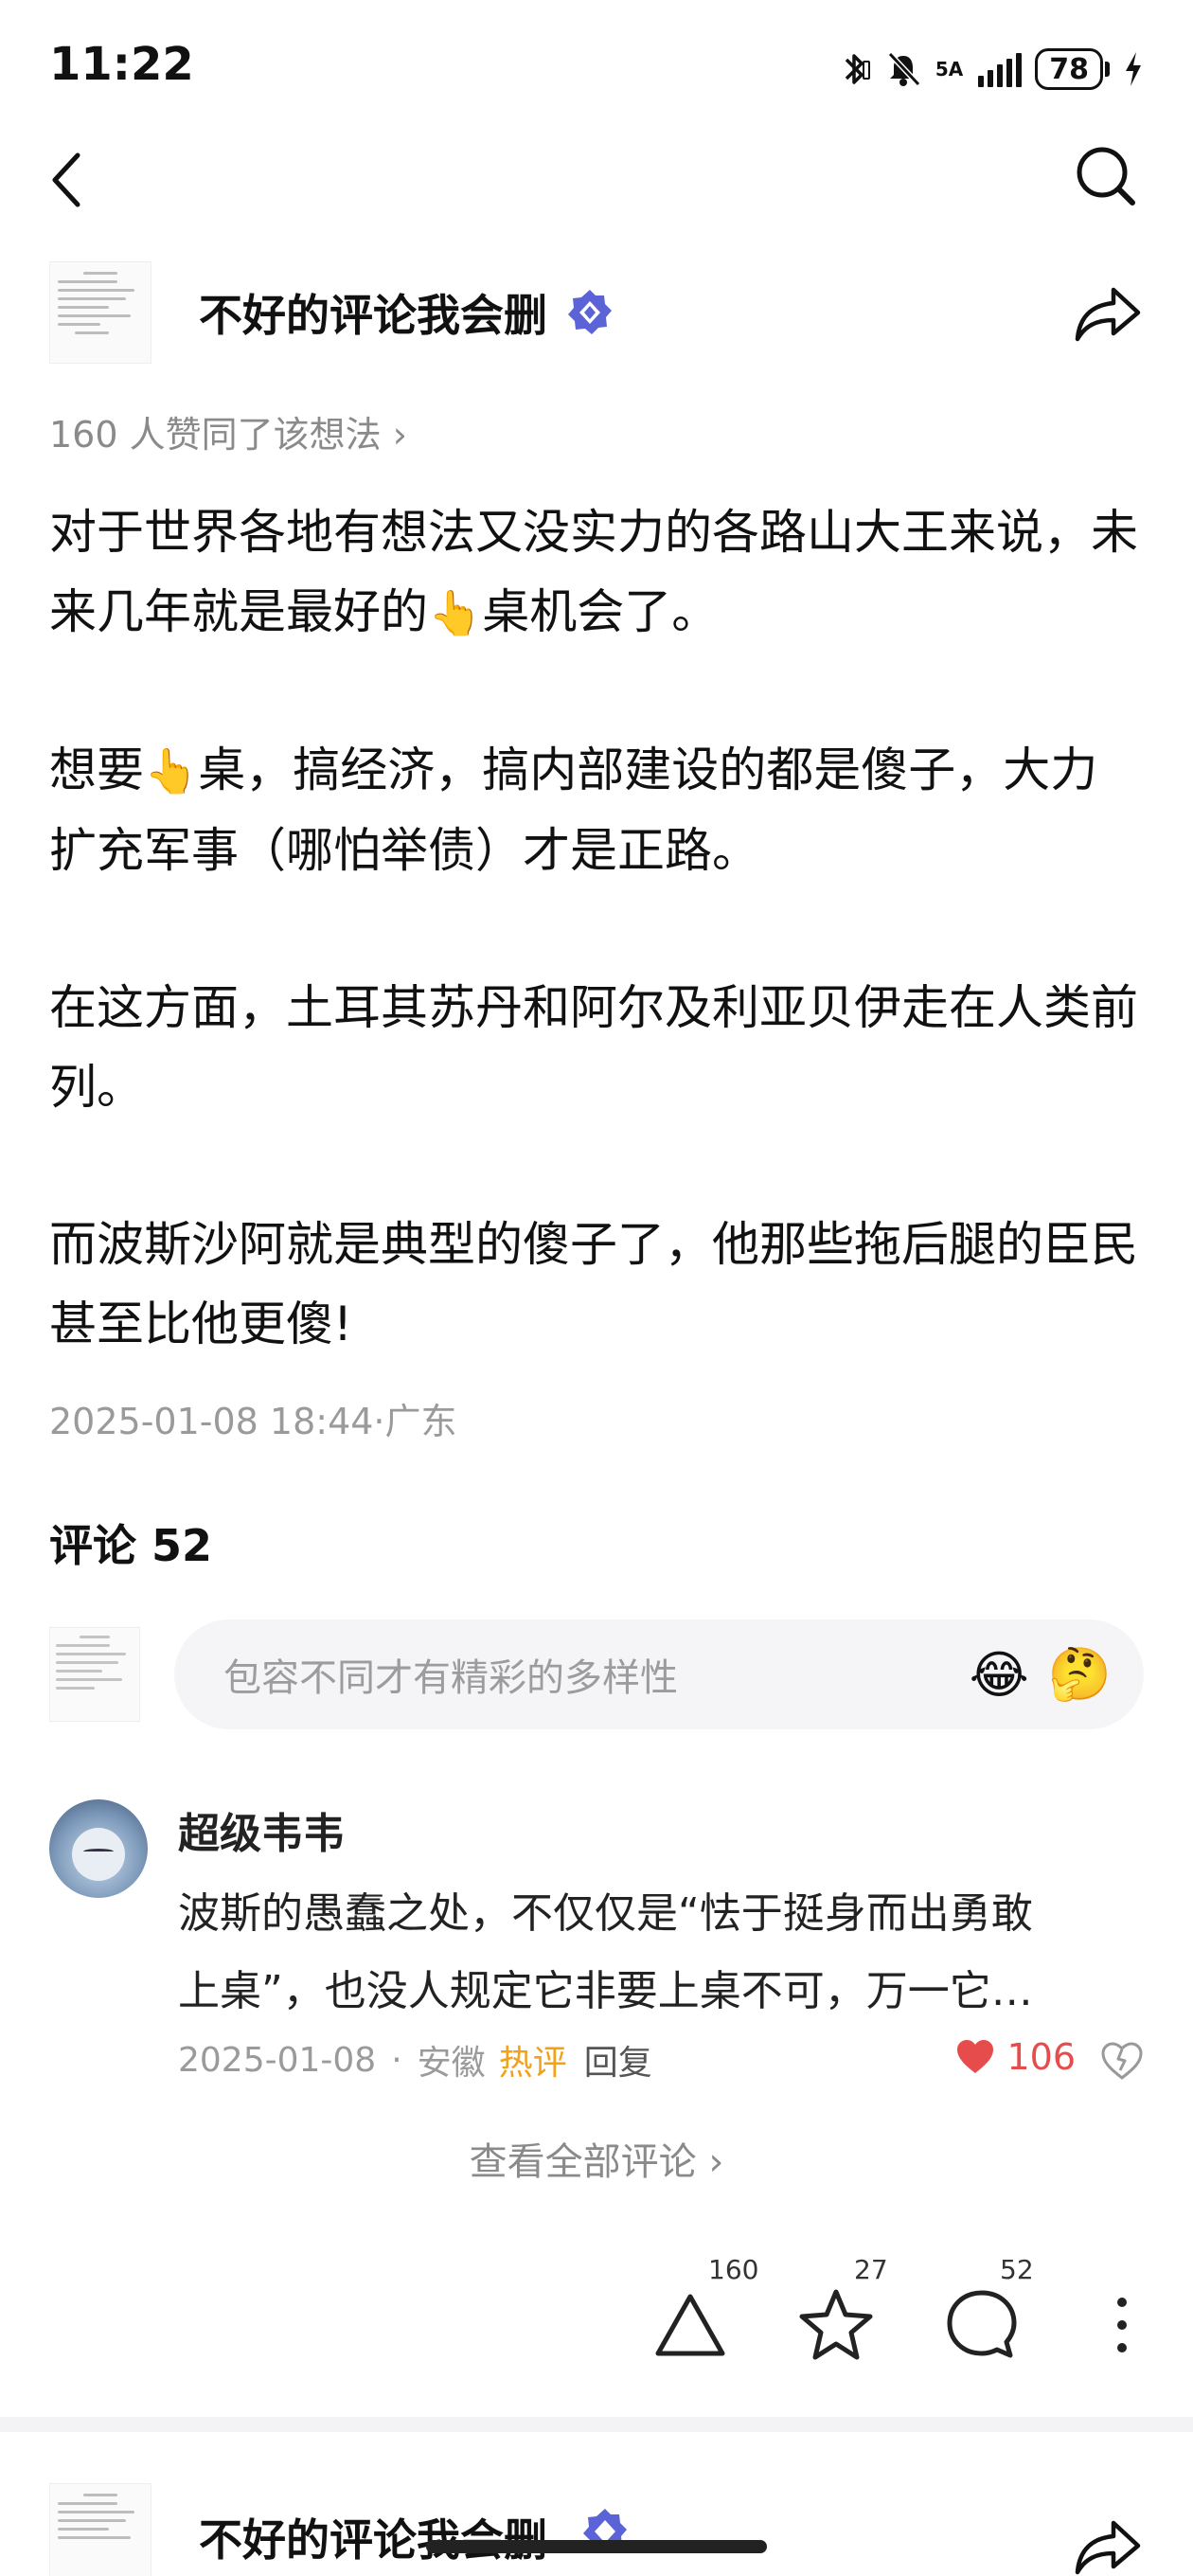  Describe the element at coordinates (949, 69) in the screenshot. I see `network-type-icon: 5A` at that location.